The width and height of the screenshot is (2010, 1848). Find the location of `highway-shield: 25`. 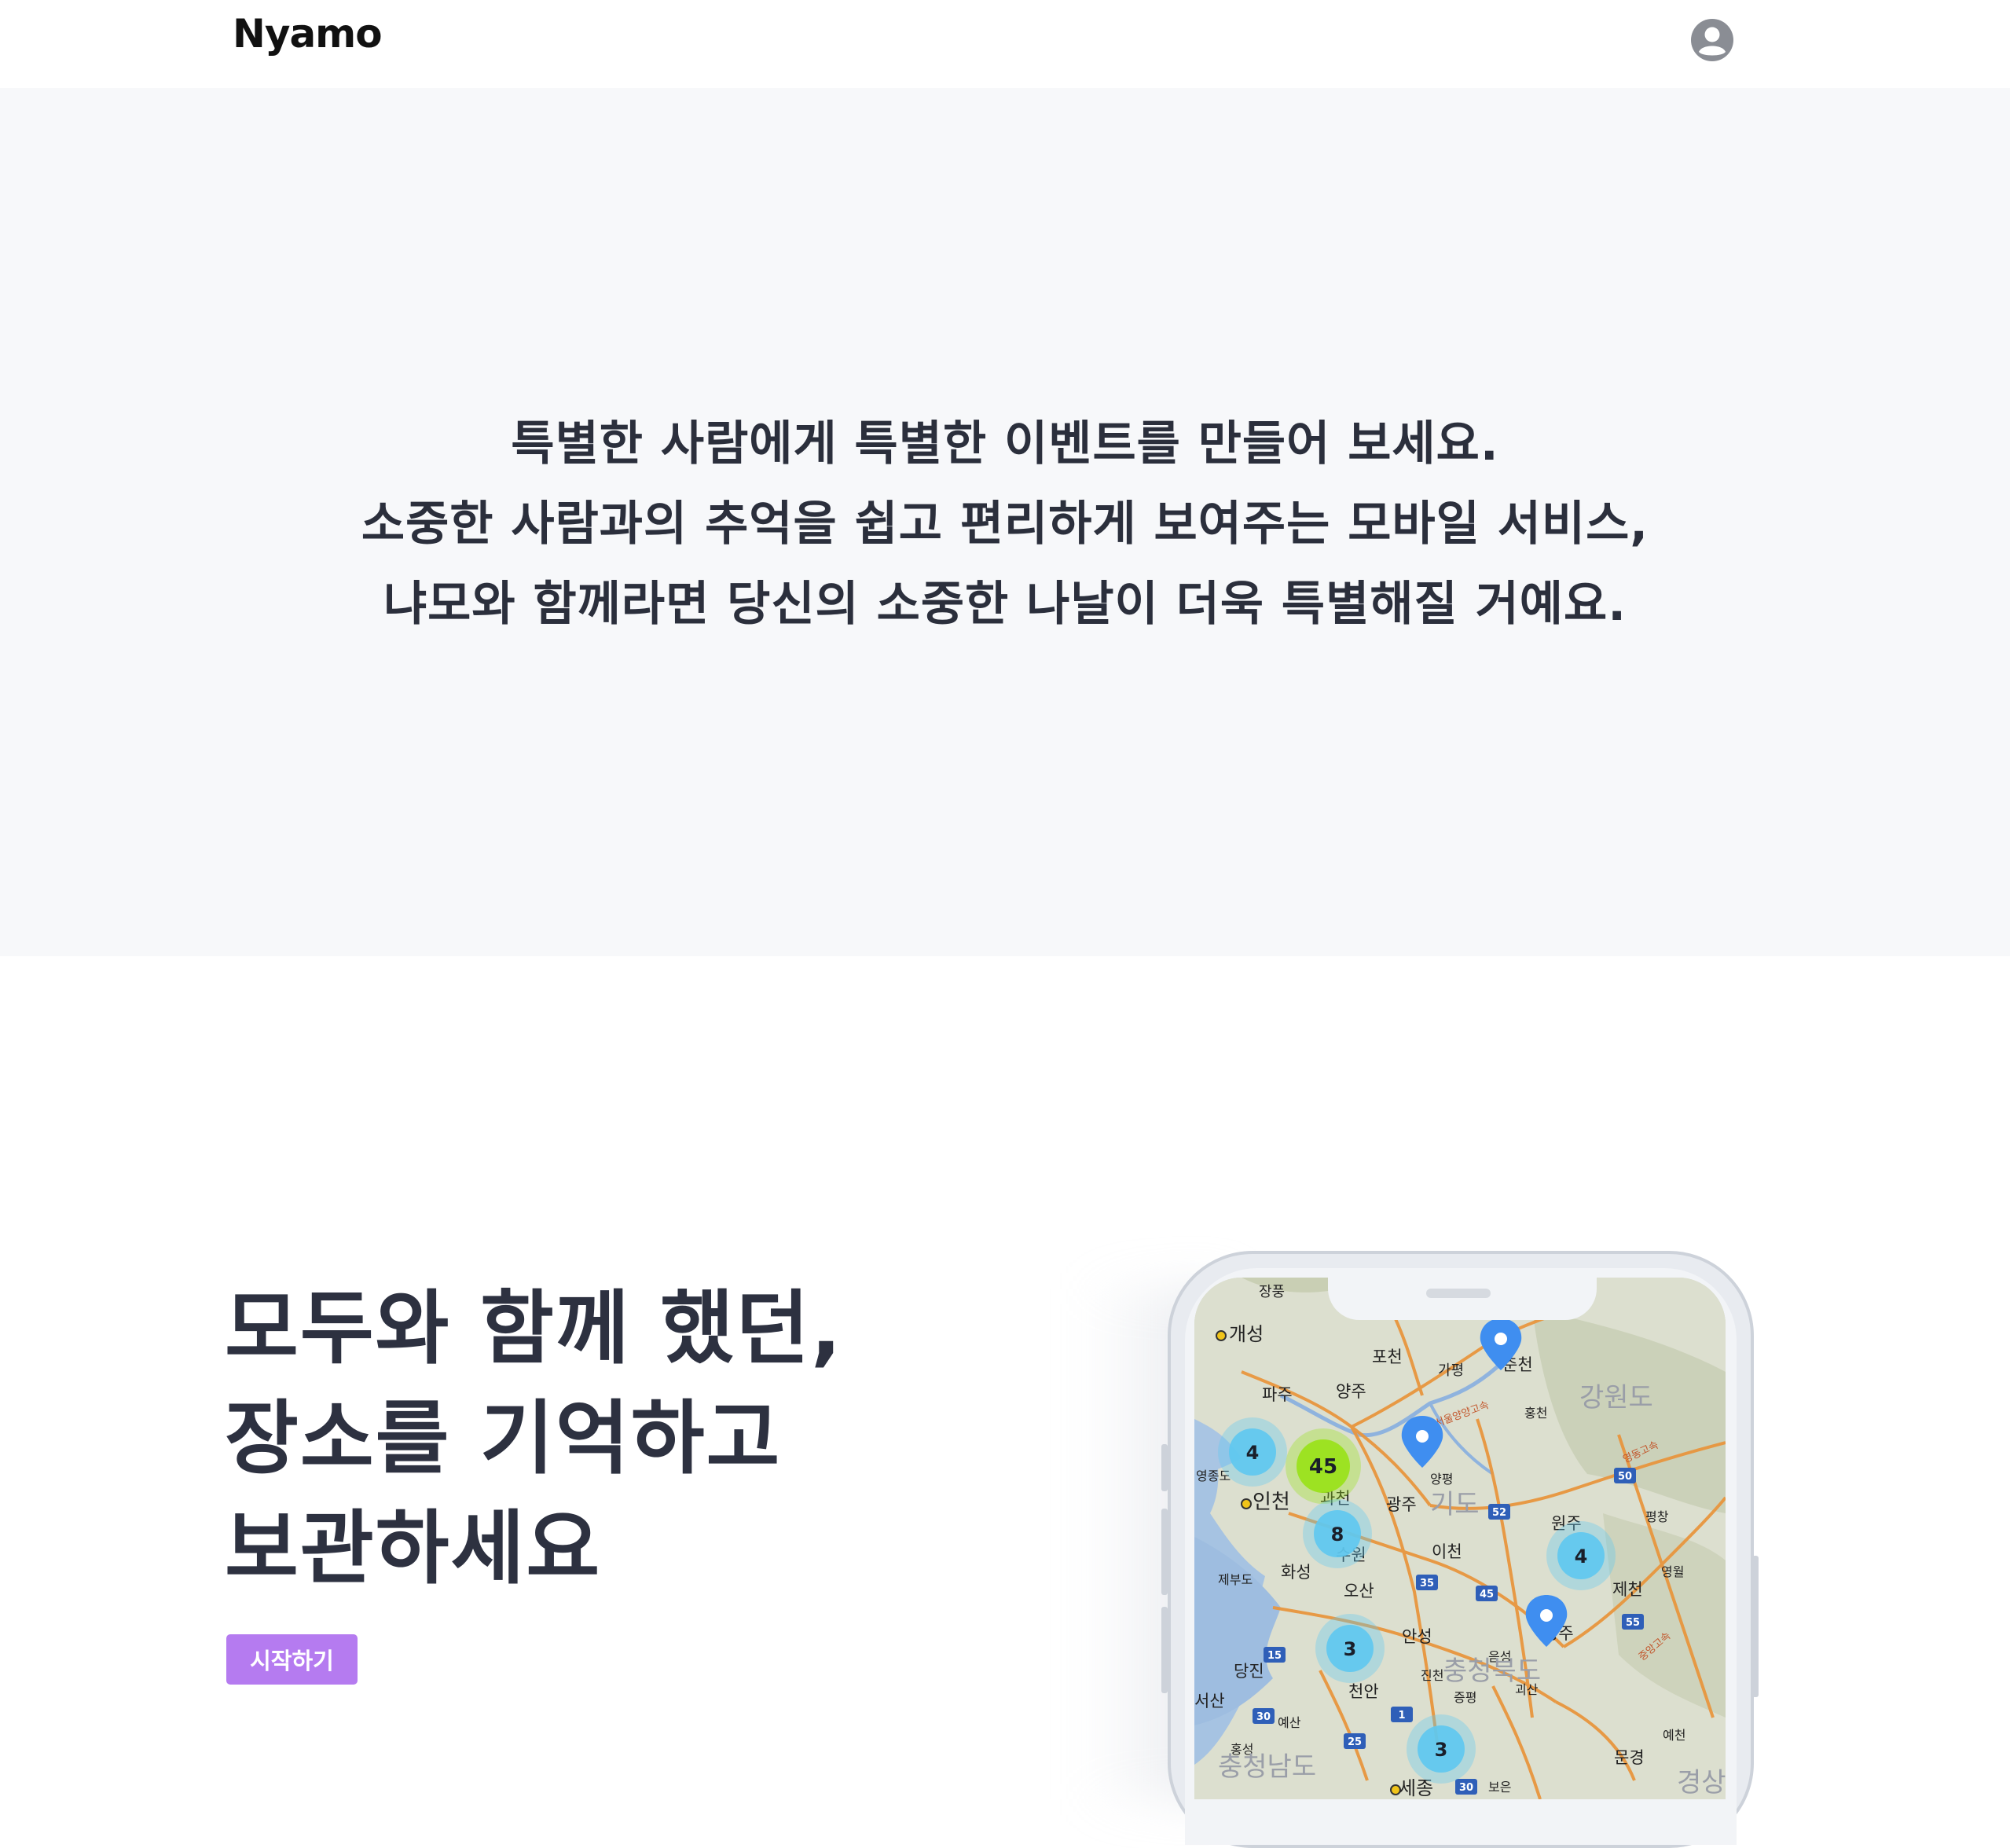

highway-shield: 25 is located at coordinates (1355, 1741).